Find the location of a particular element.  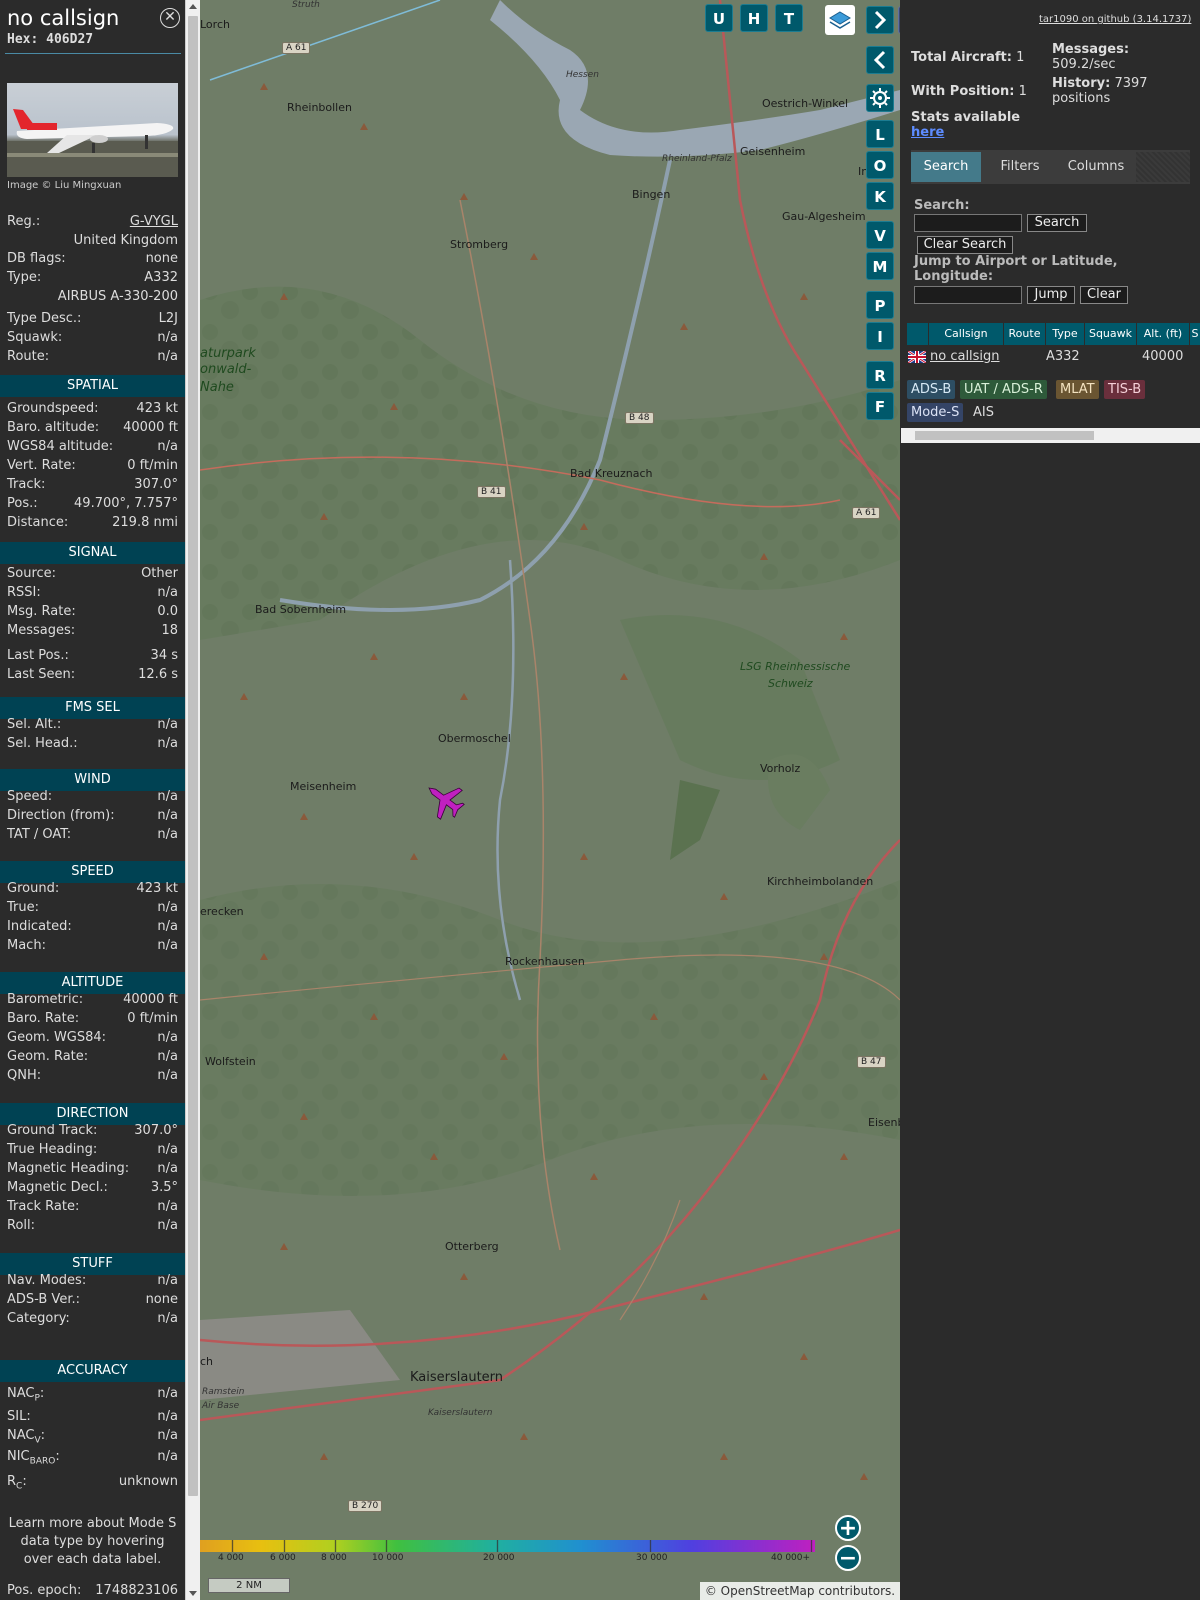

spatial-5-value: 49.700°, 7.757° is located at coordinates (126, 503).